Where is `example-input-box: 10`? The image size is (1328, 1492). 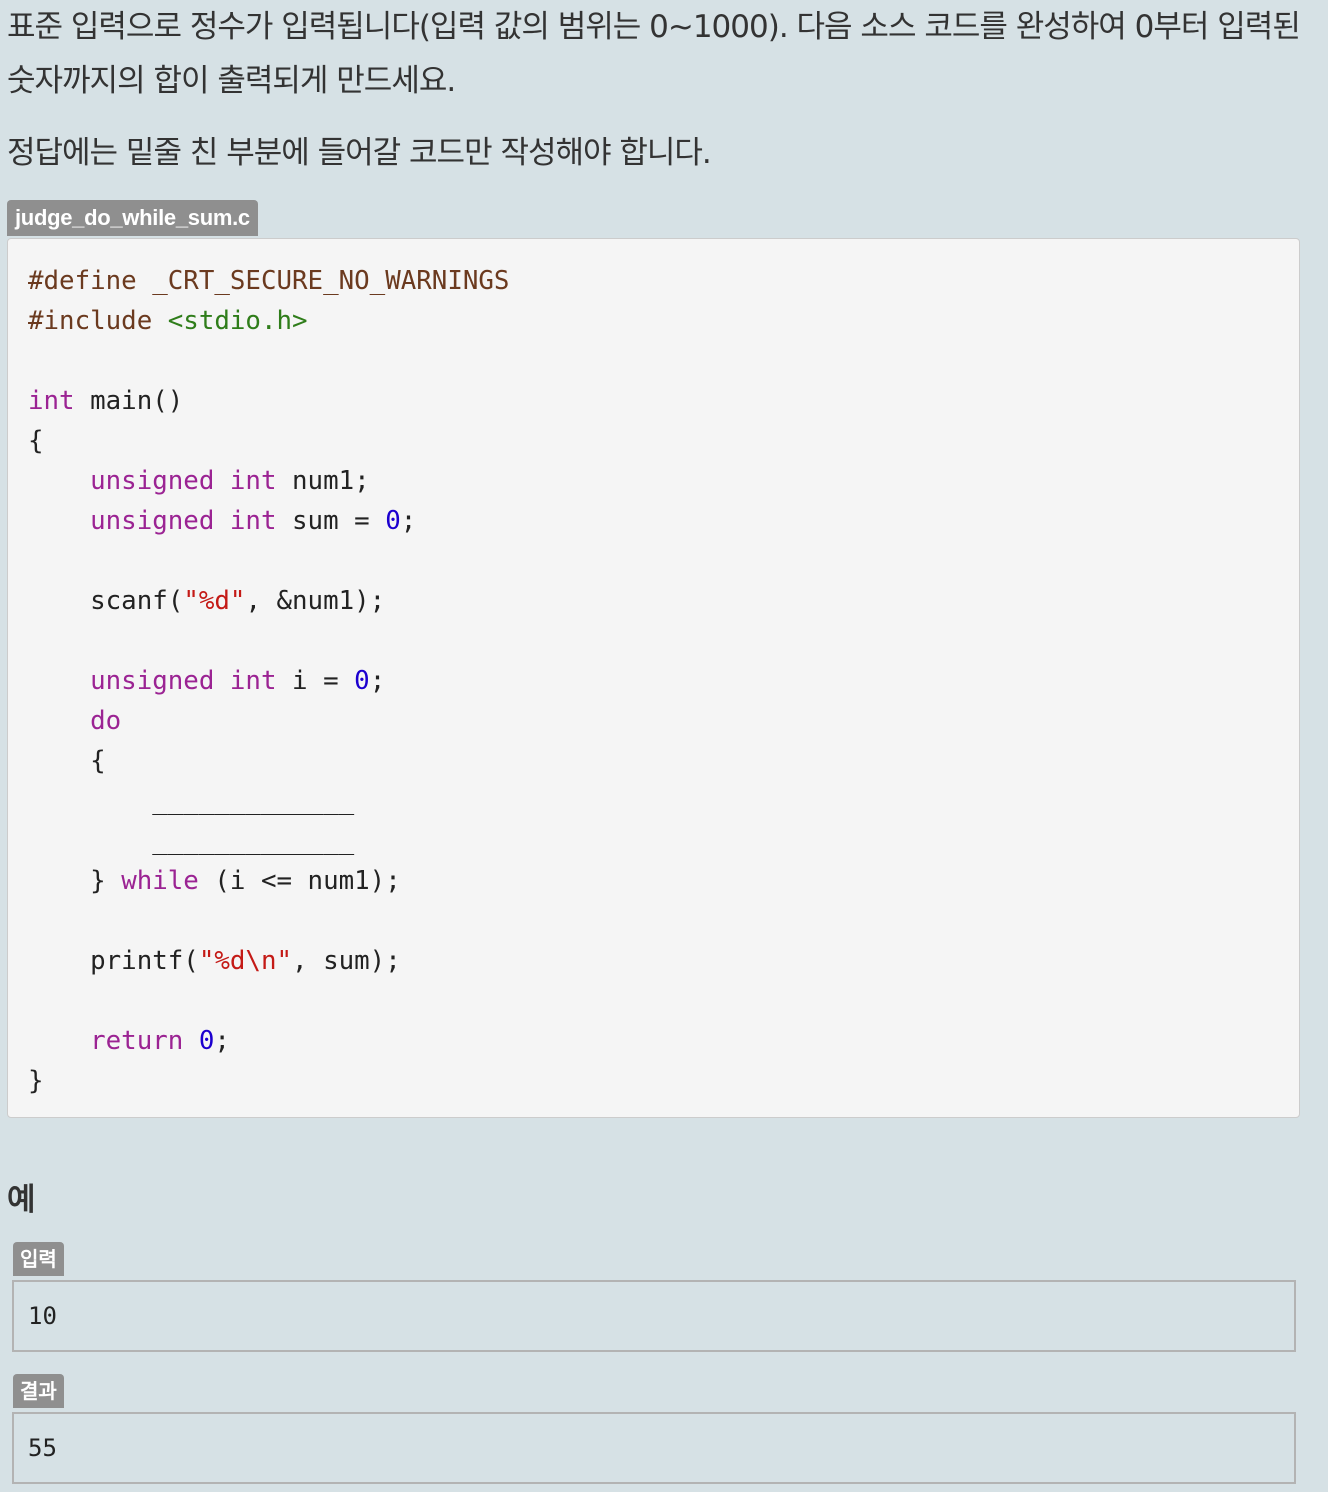 example-input-box: 10 is located at coordinates (654, 1316).